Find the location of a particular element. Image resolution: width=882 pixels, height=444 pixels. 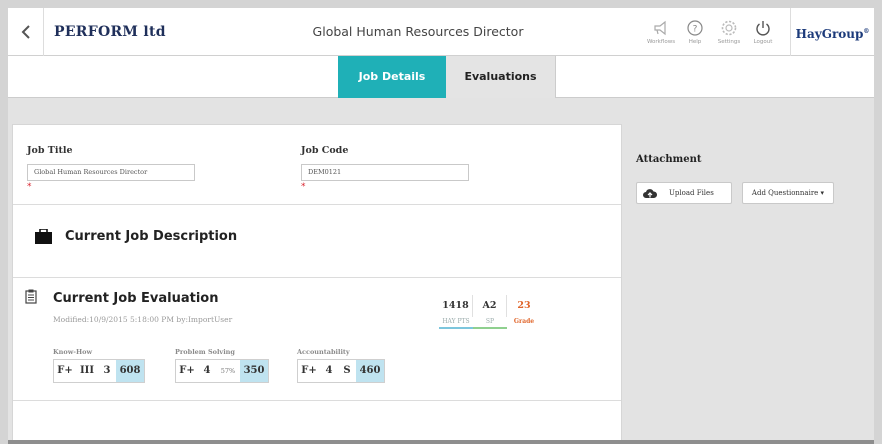

gear-icon is located at coordinates (729, 28).